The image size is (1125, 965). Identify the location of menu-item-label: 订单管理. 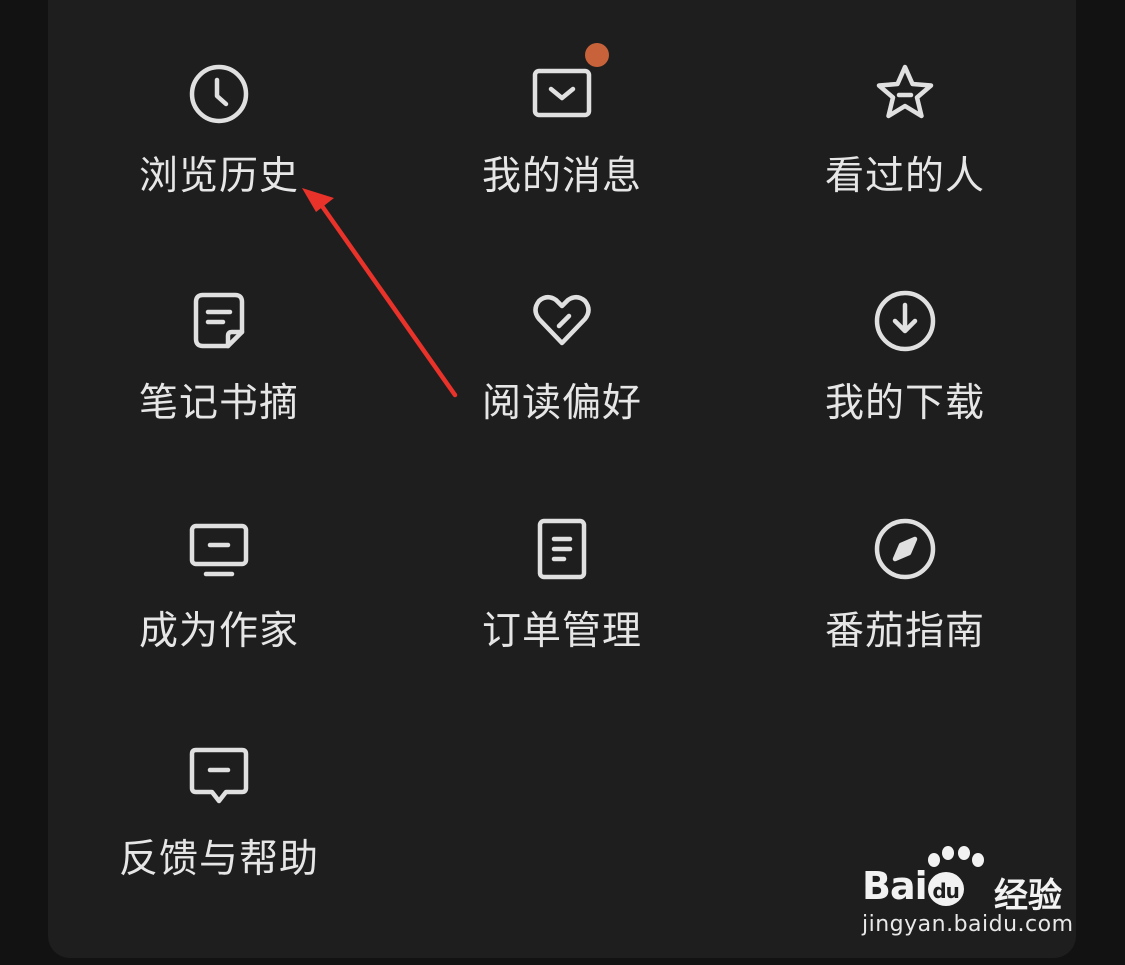
(561, 631).